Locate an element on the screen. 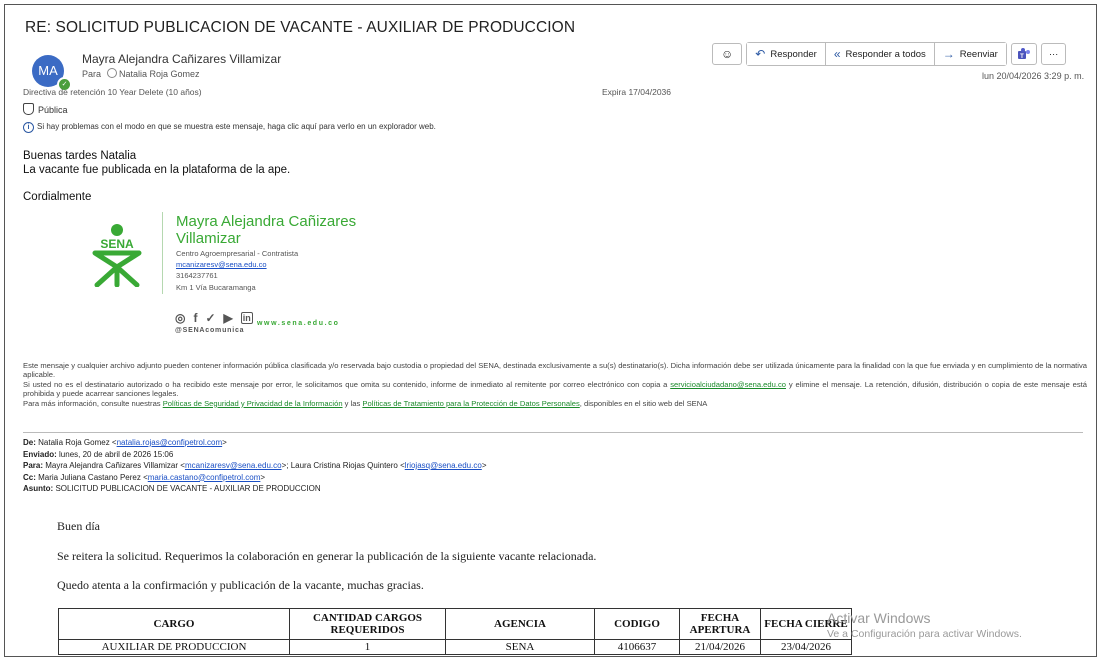  table-header-cell: AGENCIA is located at coordinates (520, 624).